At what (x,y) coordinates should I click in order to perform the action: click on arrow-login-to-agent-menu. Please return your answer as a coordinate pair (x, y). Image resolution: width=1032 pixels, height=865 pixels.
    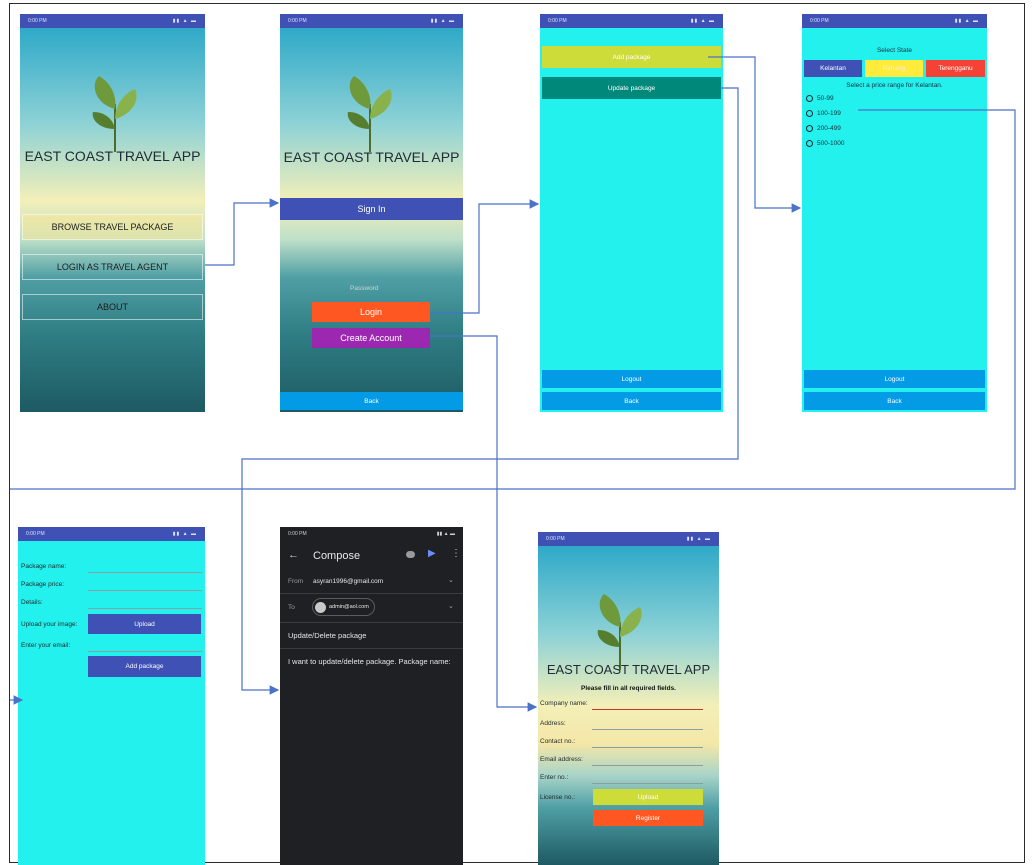
    Looking at the image, I should click on (485, 256).